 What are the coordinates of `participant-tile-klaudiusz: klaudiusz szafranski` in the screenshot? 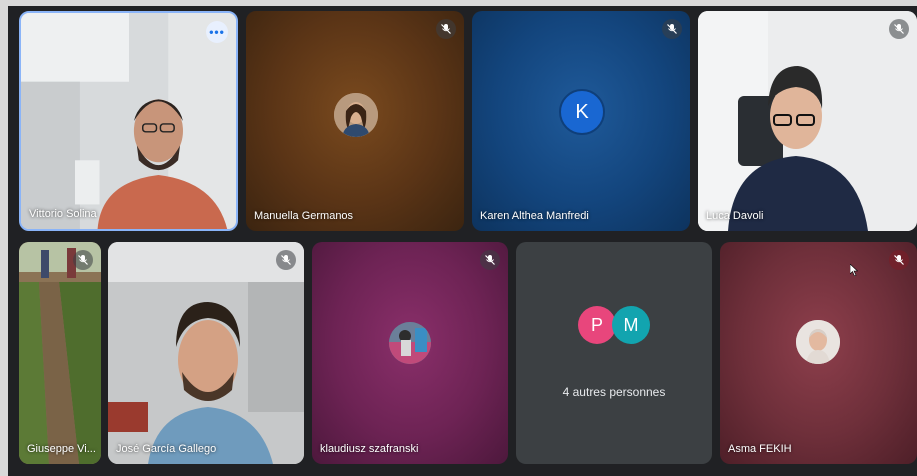 It's located at (410, 353).